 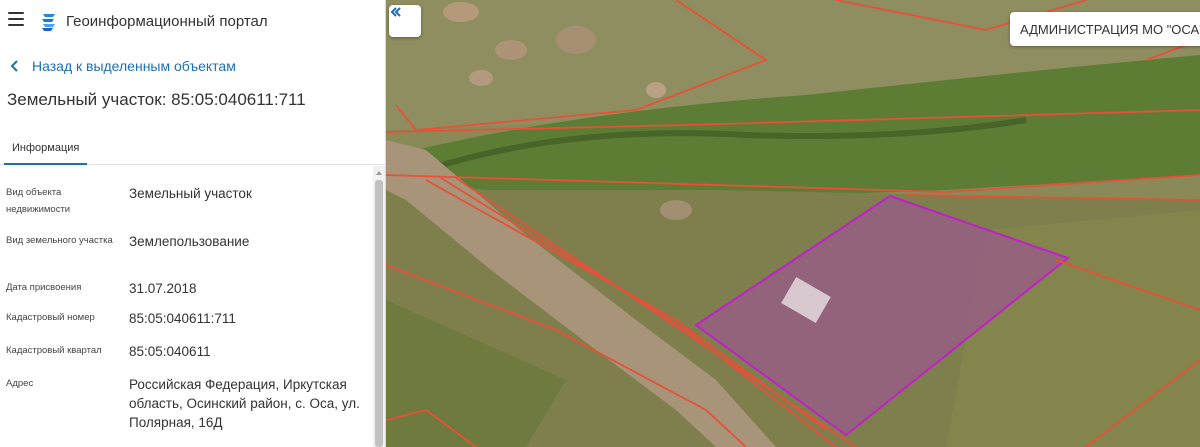 I want to click on info-value: Землепользование, so click(x=189, y=241).